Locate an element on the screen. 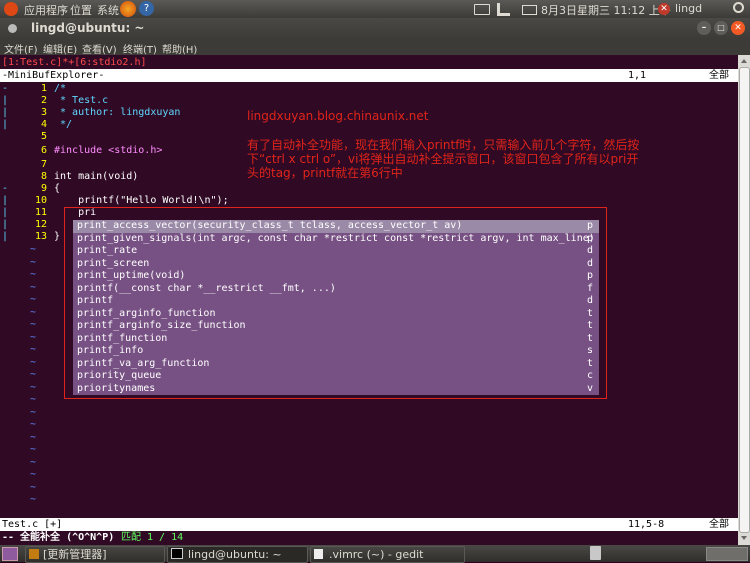  minibuf-name: -MiniBufExplorer- is located at coordinates (53, 75).